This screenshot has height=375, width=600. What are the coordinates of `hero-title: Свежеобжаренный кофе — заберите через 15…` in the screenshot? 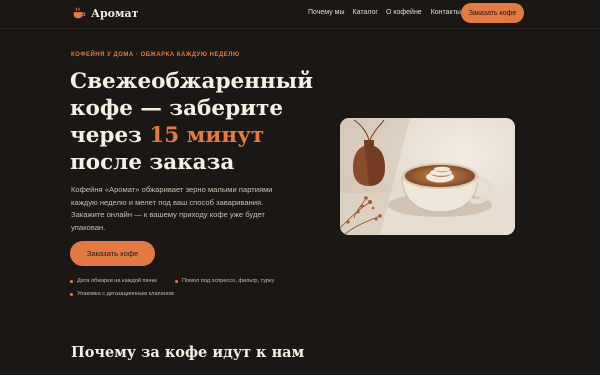 It's located at (200, 122).